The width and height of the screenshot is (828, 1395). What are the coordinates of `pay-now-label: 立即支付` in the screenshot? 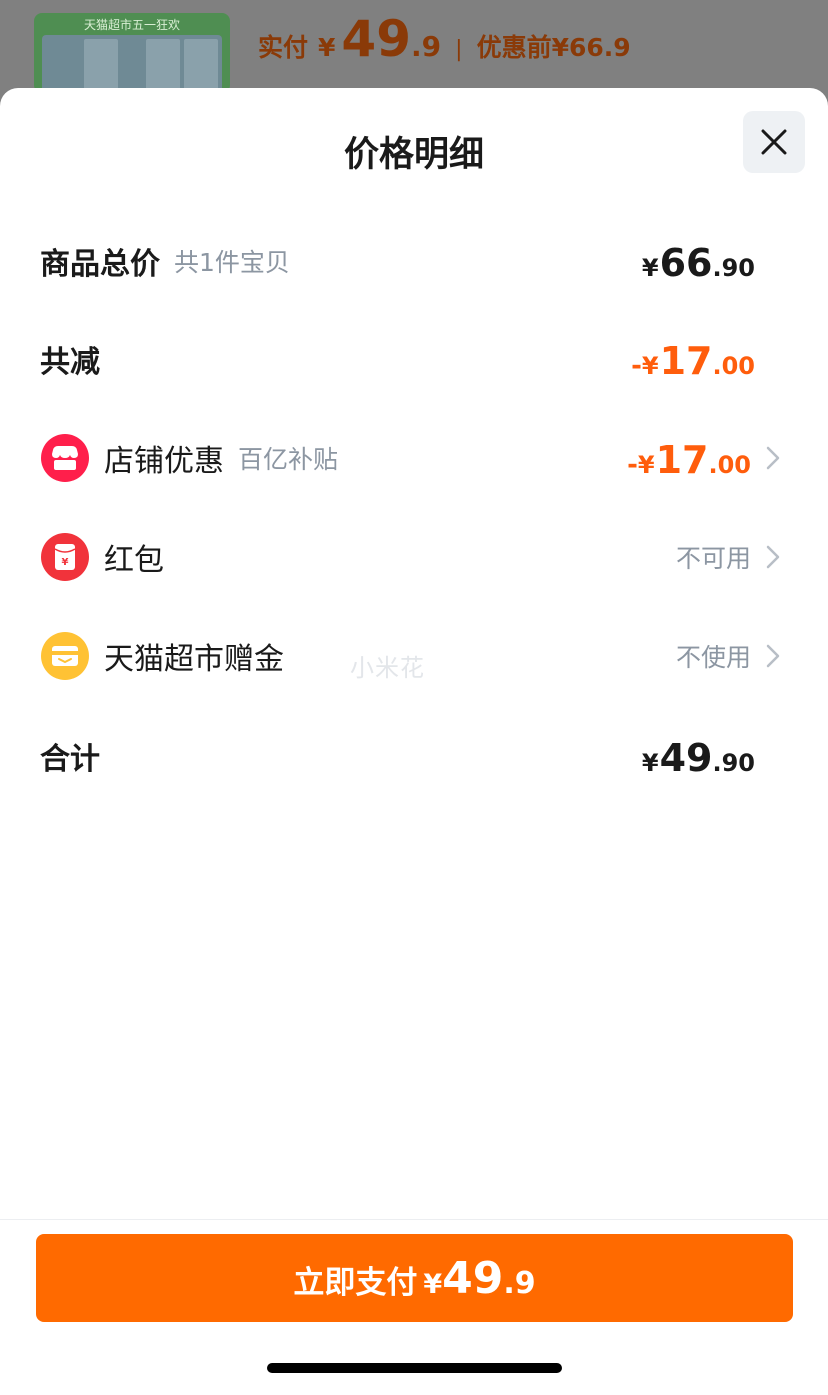 It's located at (355, 1282).